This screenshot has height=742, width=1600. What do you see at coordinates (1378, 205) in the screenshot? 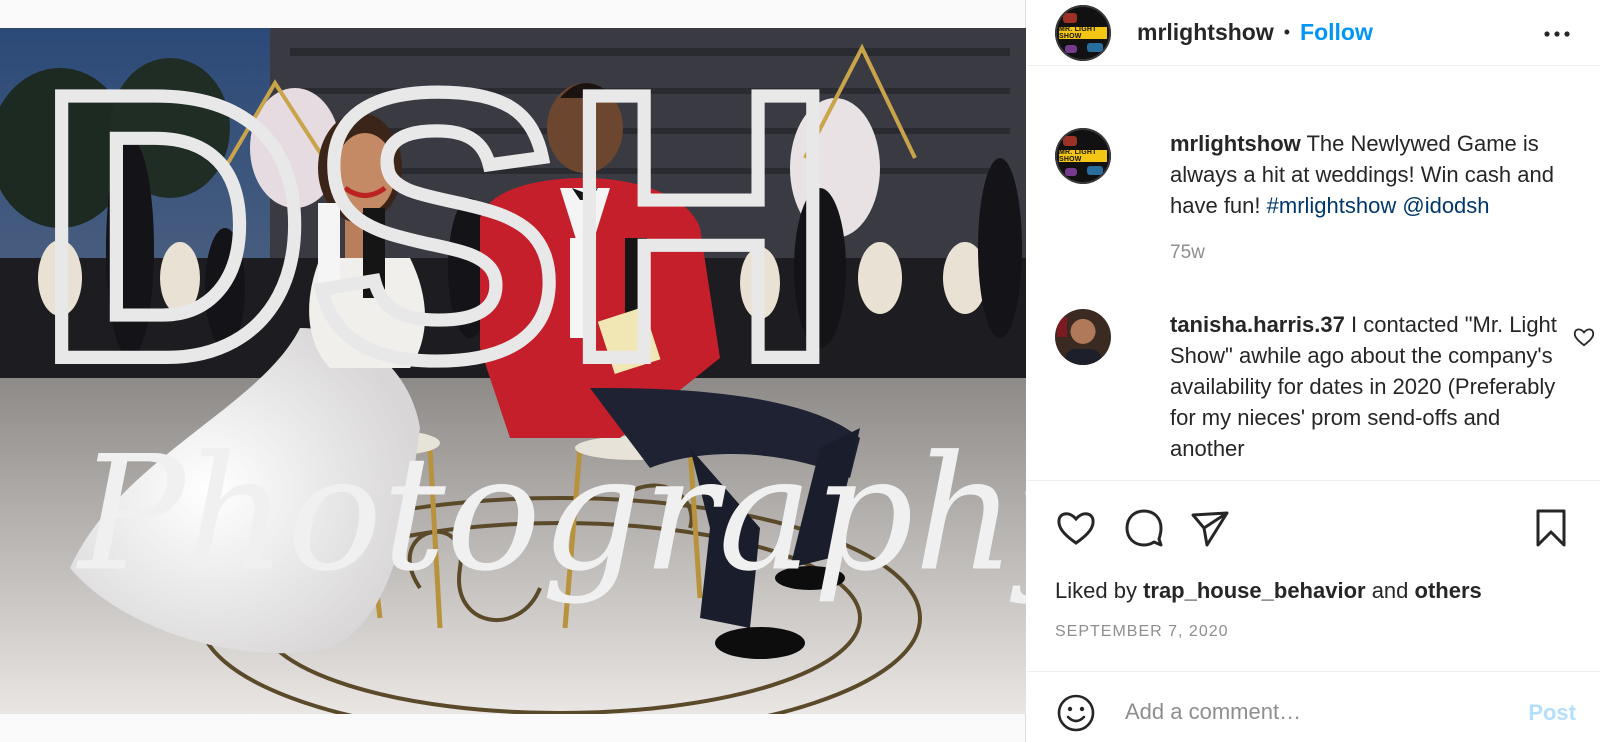
I see `caption-tags: #mrlightshow @idodsh` at bounding box center [1378, 205].